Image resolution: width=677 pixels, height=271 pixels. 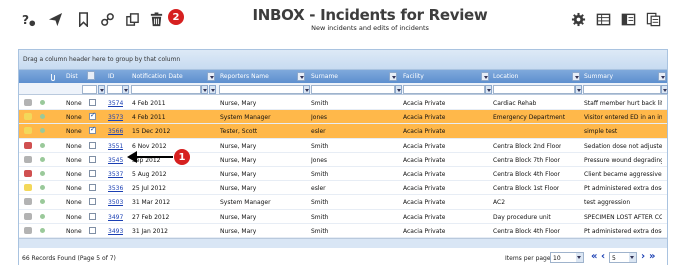 What do you see at coordinates (262, 89) in the screenshot?
I see `filter-reporters-name` at bounding box center [262, 89].